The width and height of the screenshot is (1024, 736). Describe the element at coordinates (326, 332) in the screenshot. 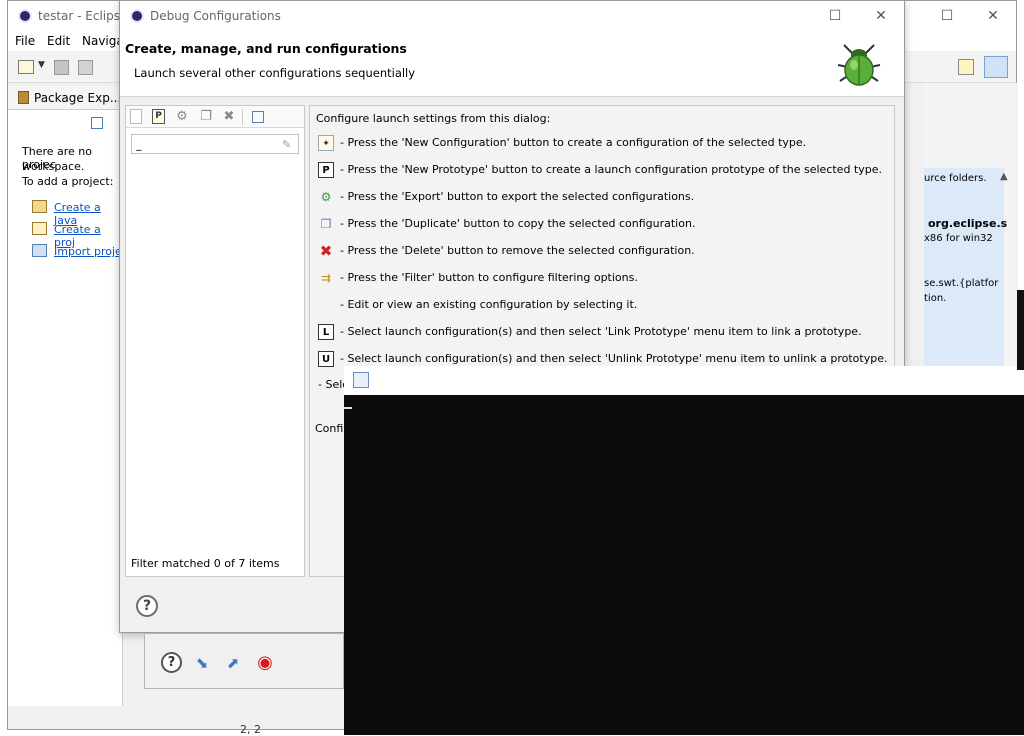

I see `link-prototype-icon: L` at that location.